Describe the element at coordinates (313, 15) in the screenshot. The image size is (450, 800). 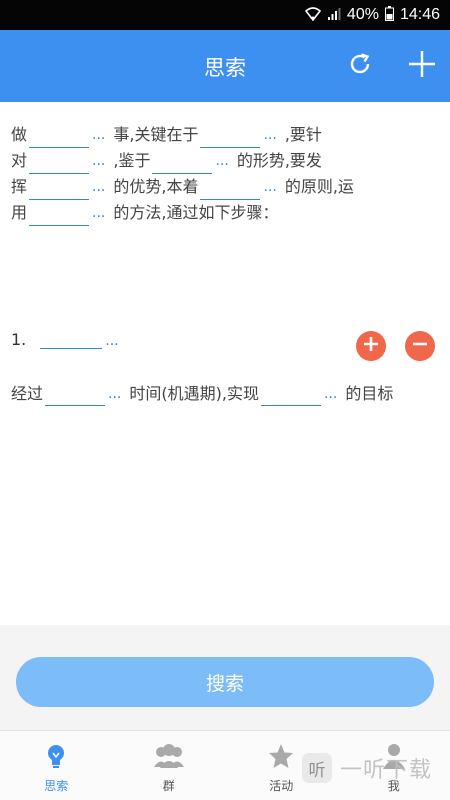
I see `wifi-icon` at that location.